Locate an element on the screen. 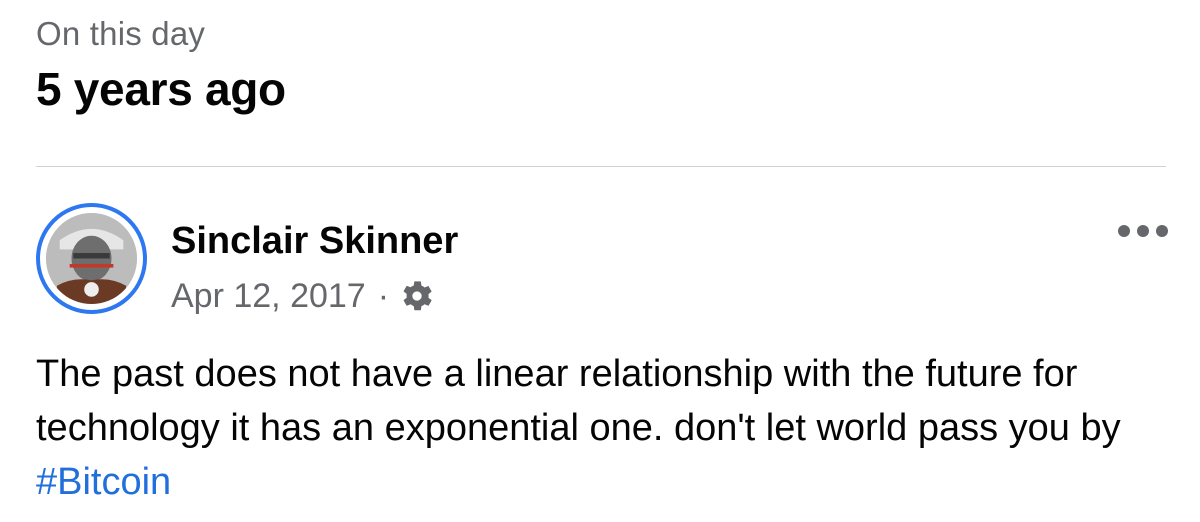 The width and height of the screenshot is (1200, 522). more-options-icon is located at coordinates (1143, 231).